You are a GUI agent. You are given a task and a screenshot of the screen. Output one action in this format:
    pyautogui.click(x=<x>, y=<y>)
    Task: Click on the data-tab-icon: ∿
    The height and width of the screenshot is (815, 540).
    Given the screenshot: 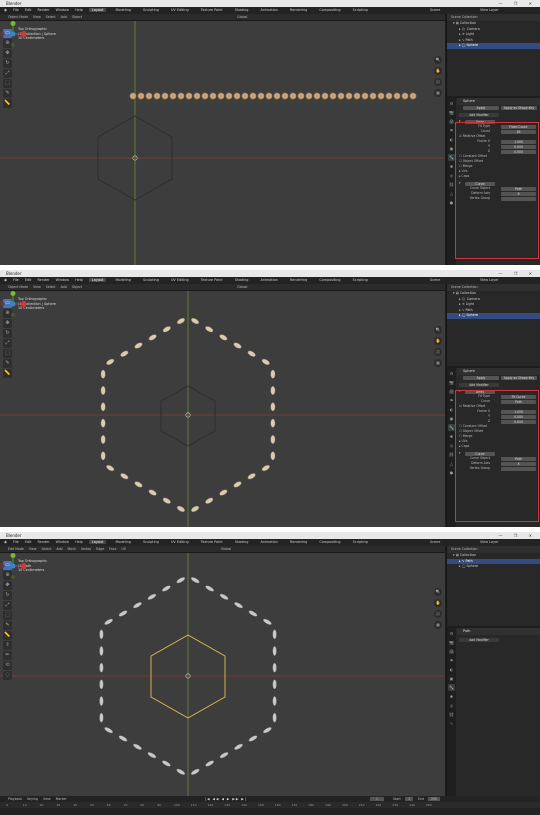 What is the action you would take?
    pyautogui.click(x=451, y=723)
    